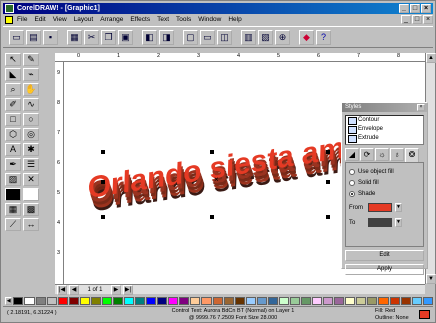 This screenshot has width=436, height=323. I want to click on solid-fill-radio, so click(352, 182).